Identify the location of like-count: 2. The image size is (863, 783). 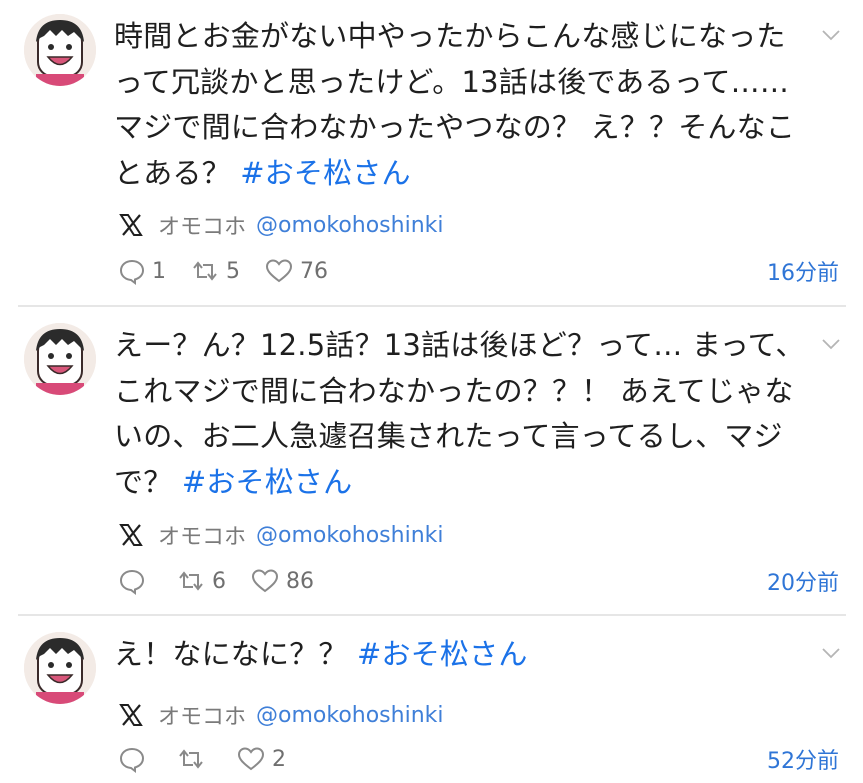
(279, 759).